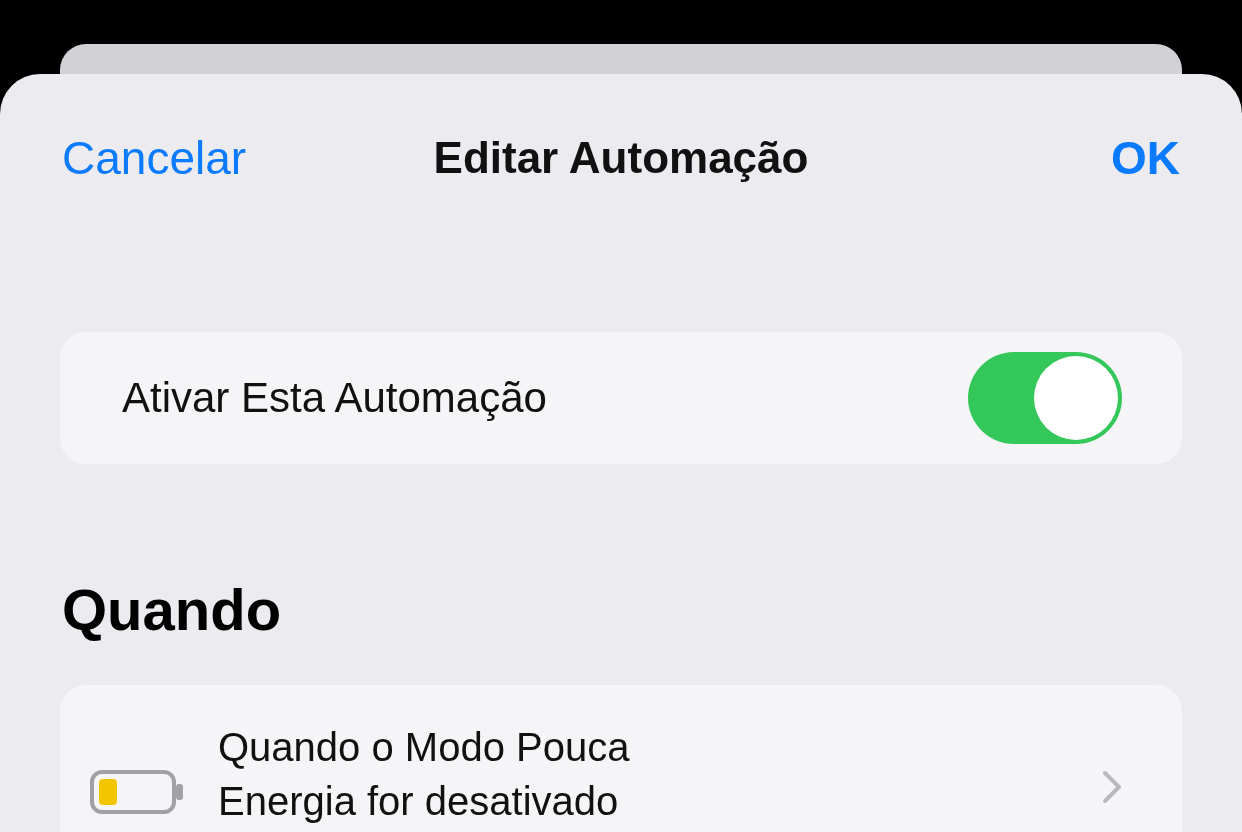  Describe the element at coordinates (334, 398) in the screenshot. I see `row-label: Ativar Esta Automação` at that location.